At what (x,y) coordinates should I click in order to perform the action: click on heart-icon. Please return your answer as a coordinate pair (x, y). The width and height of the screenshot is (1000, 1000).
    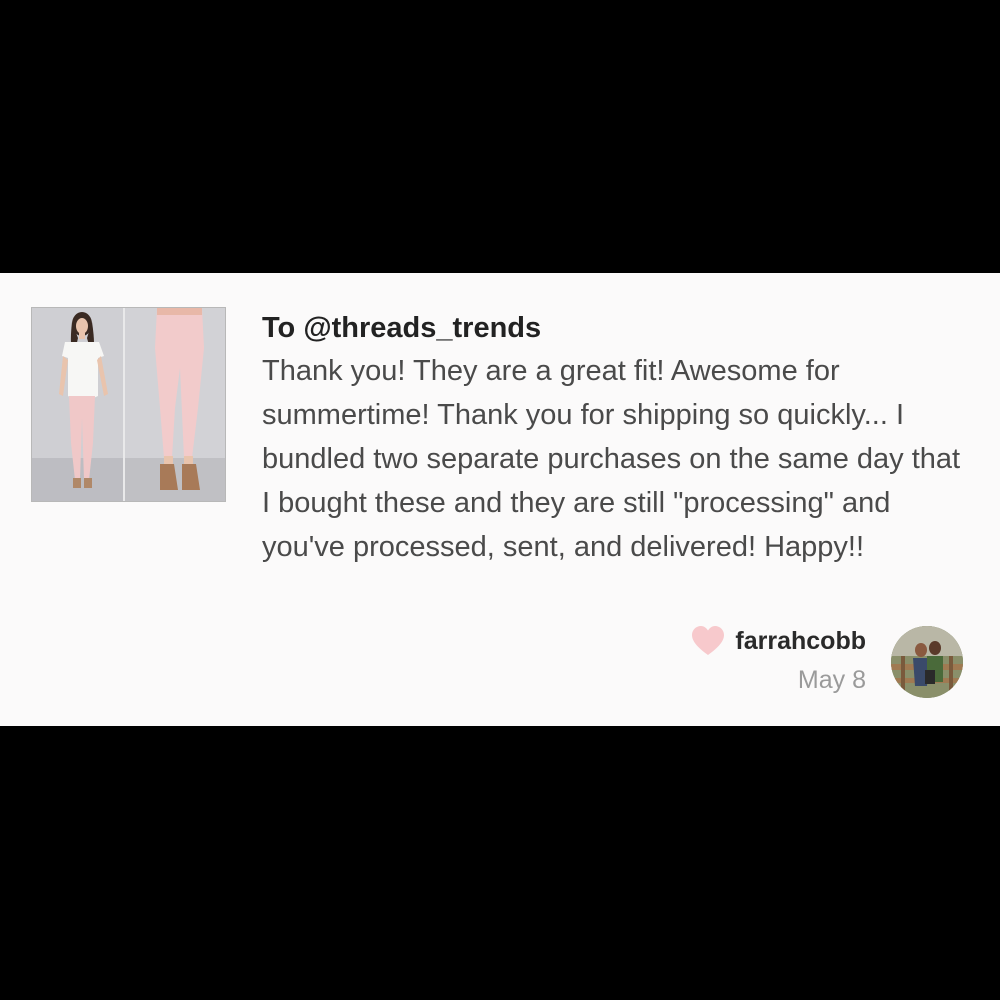
    Looking at the image, I should click on (708, 641).